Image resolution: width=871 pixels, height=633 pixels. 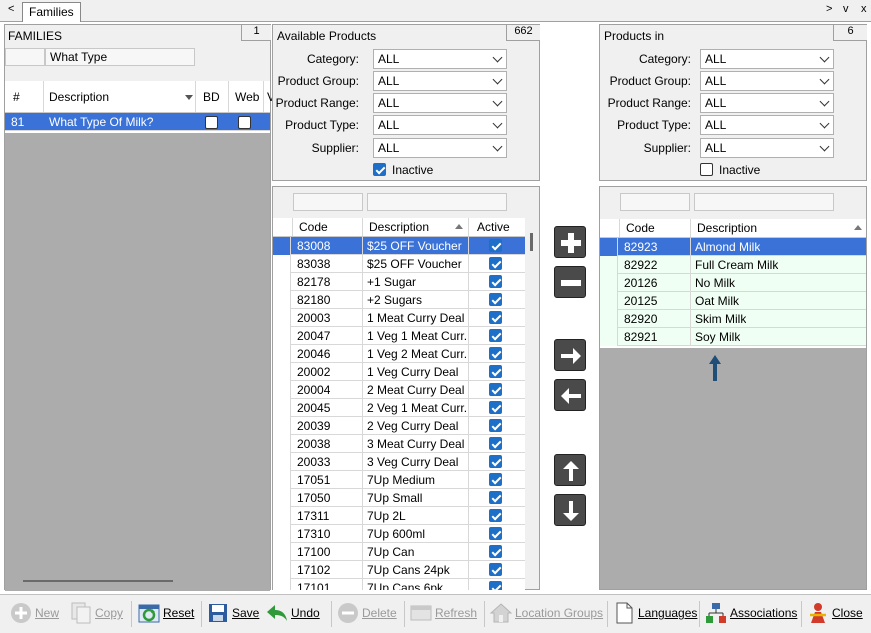 What do you see at coordinates (764, 202) in the screenshot?
I see `products-in-description-filter` at bounding box center [764, 202].